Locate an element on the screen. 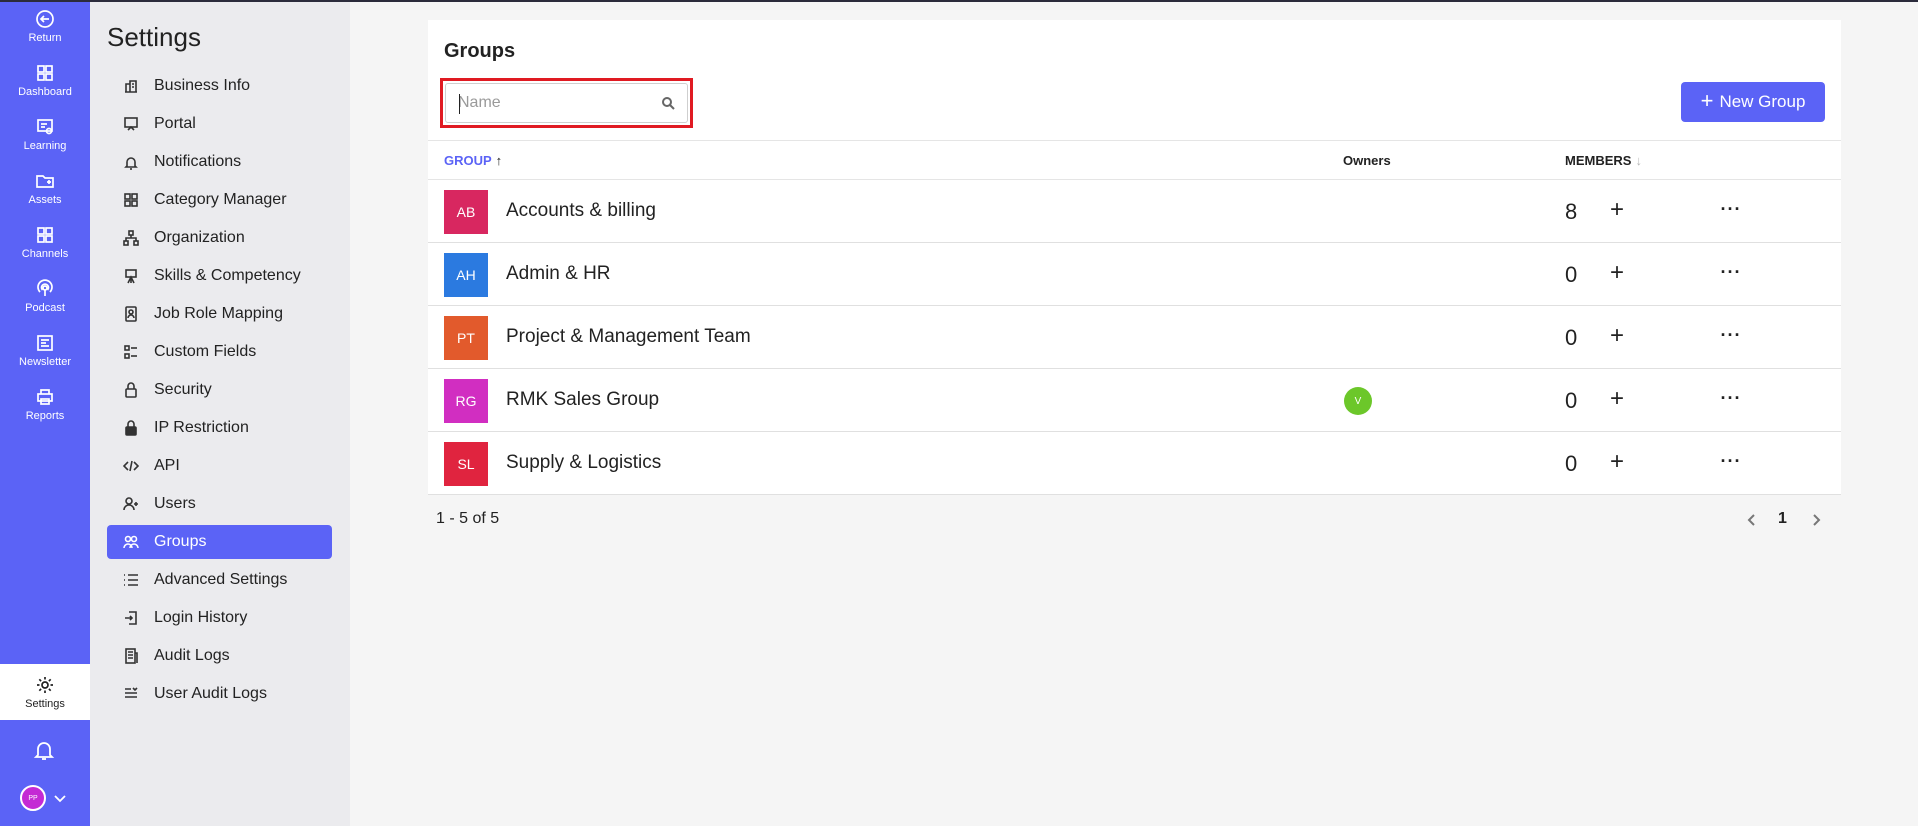 The width and height of the screenshot is (1918, 826). menu-item-label: Audit Logs is located at coordinates (192, 655).